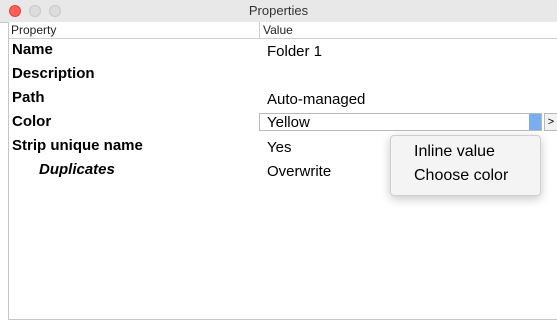 The width and height of the screenshot is (557, 324). What do you see at coordinates (461, 176) in the screenshot?
I see `menu-item-choose-color: Choose color` at bounding box center [461, 176].